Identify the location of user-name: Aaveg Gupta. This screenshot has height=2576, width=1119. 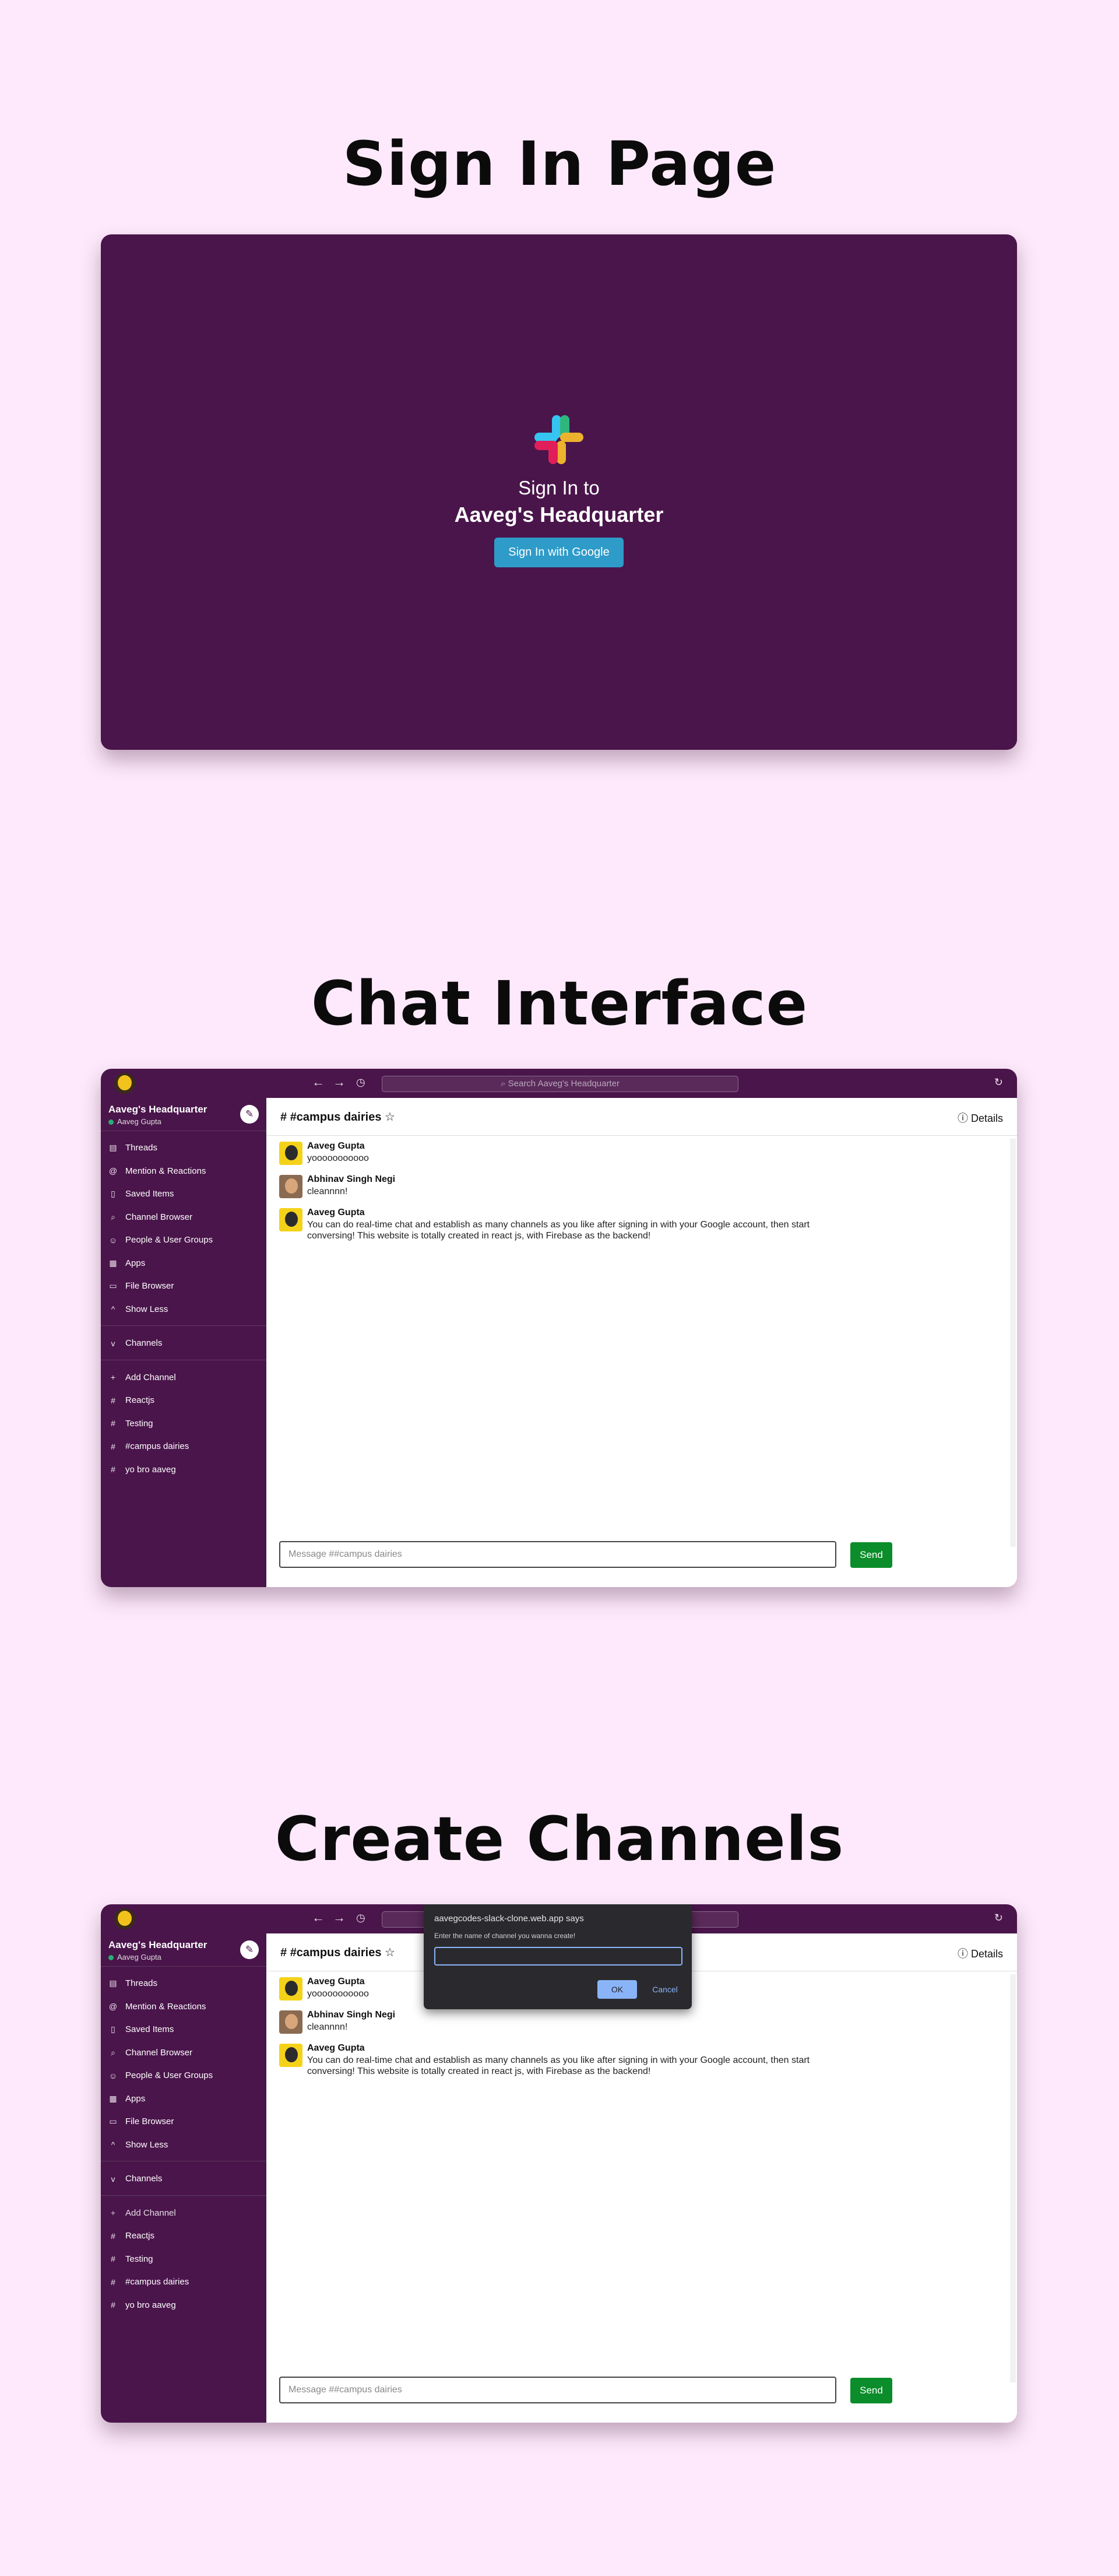
(139, 1121).